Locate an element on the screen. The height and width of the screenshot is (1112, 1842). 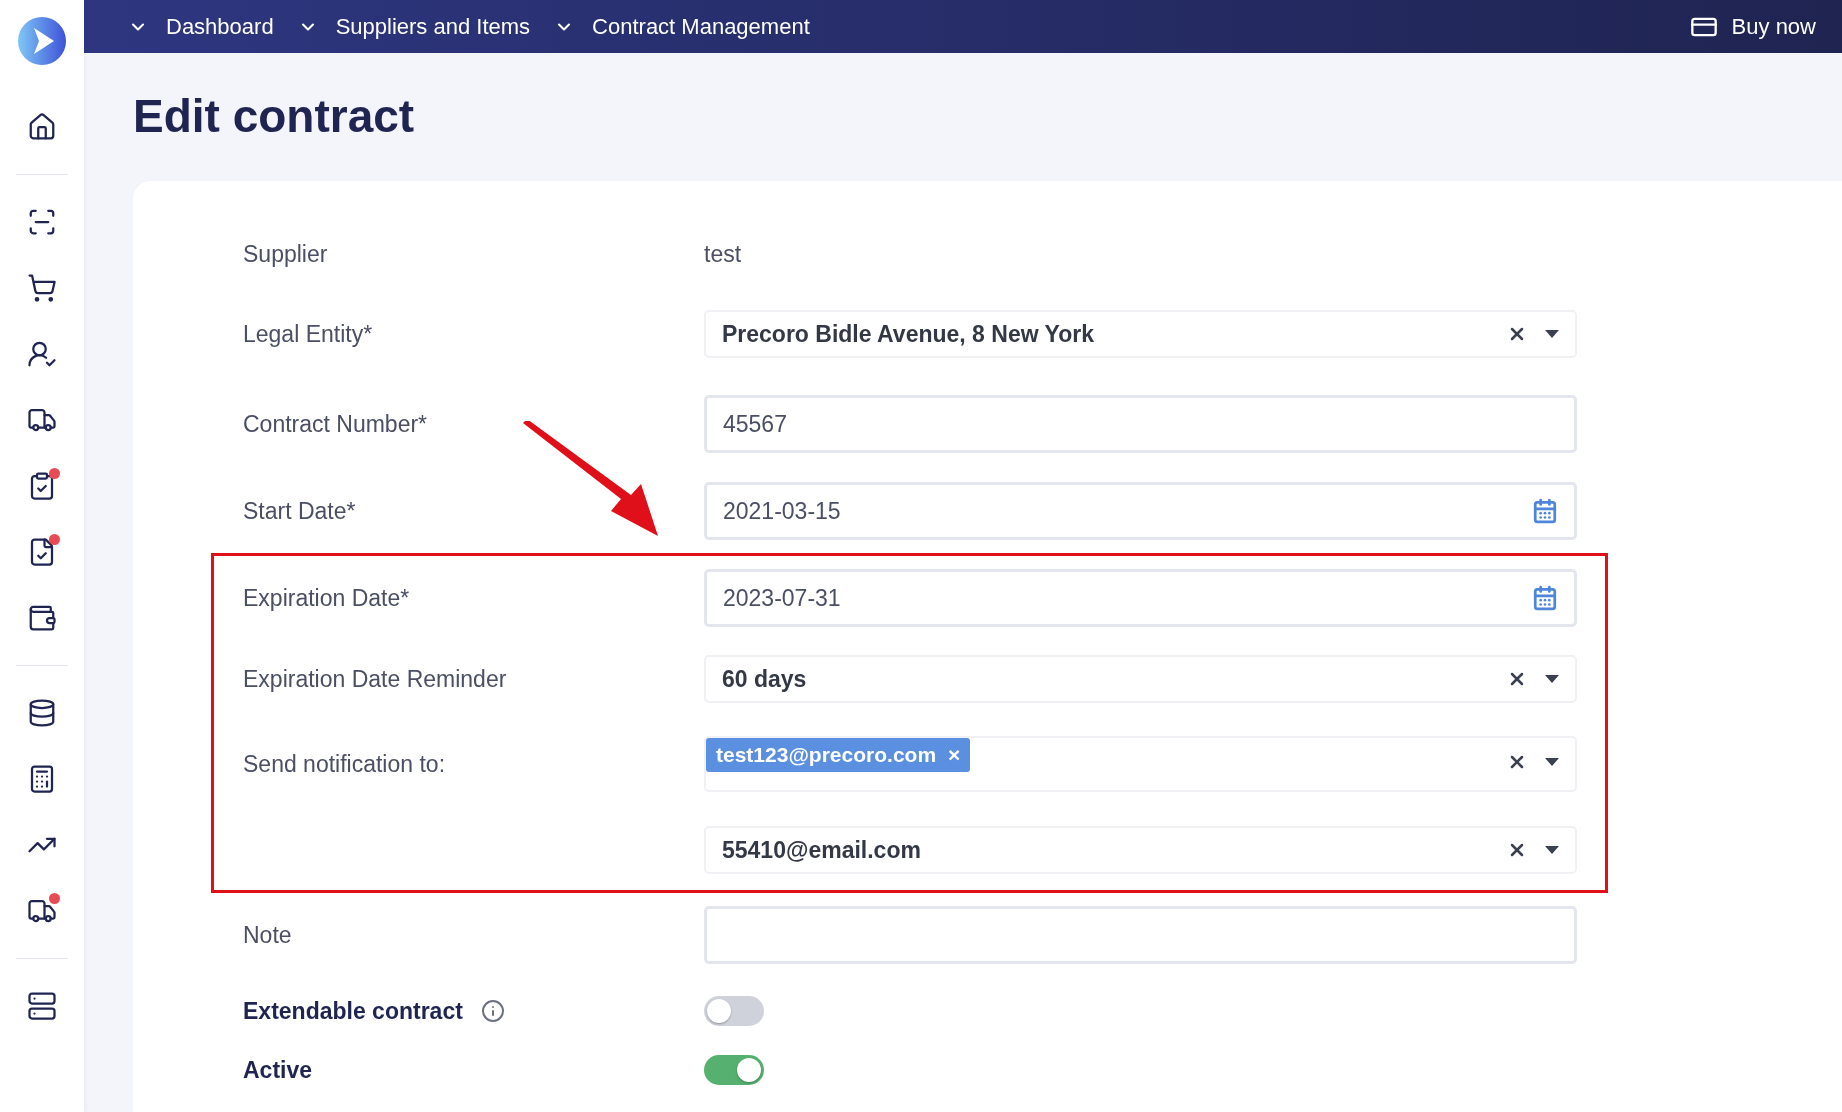
nav-menu: Dashboard is located at coordinates (201, 26).